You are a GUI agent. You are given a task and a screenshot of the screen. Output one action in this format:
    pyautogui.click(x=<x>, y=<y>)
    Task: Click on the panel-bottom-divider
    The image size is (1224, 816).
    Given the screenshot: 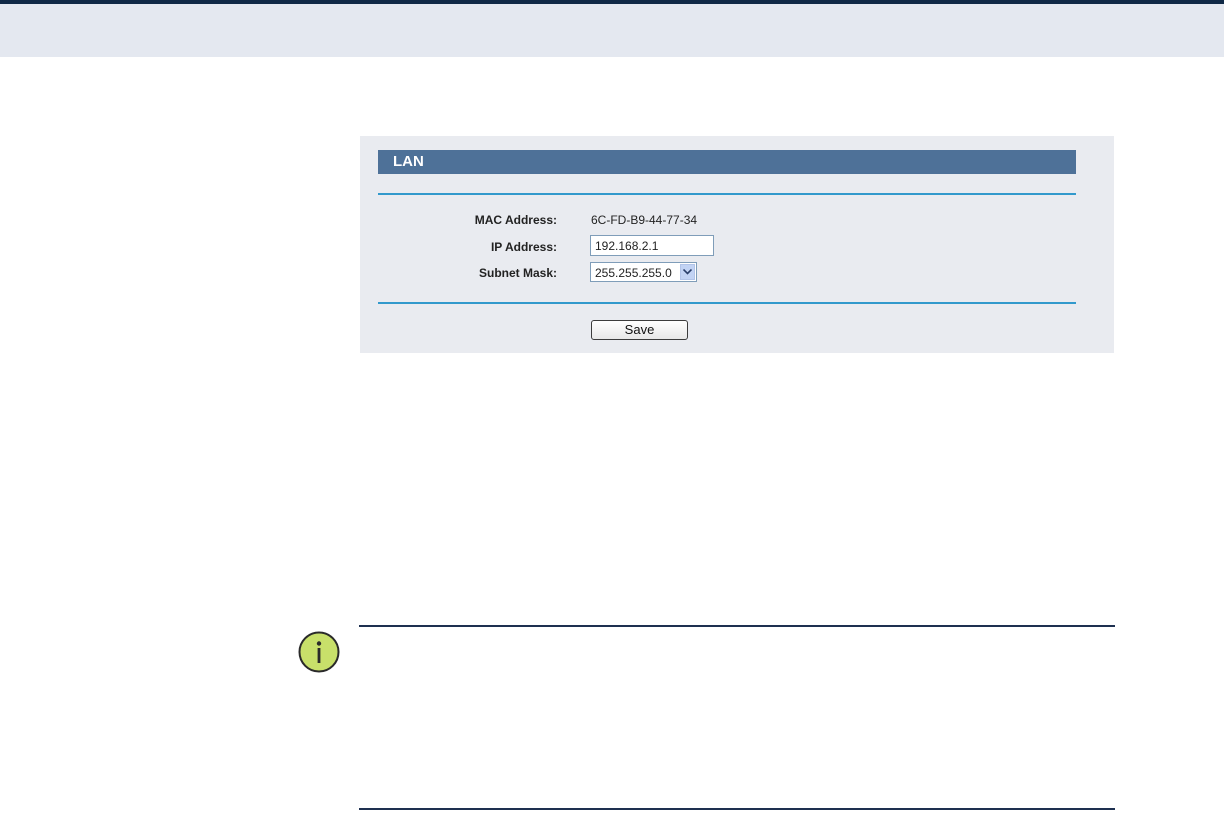 What is the action you would take?
    pyautogui.click(x=727, y=303)
    